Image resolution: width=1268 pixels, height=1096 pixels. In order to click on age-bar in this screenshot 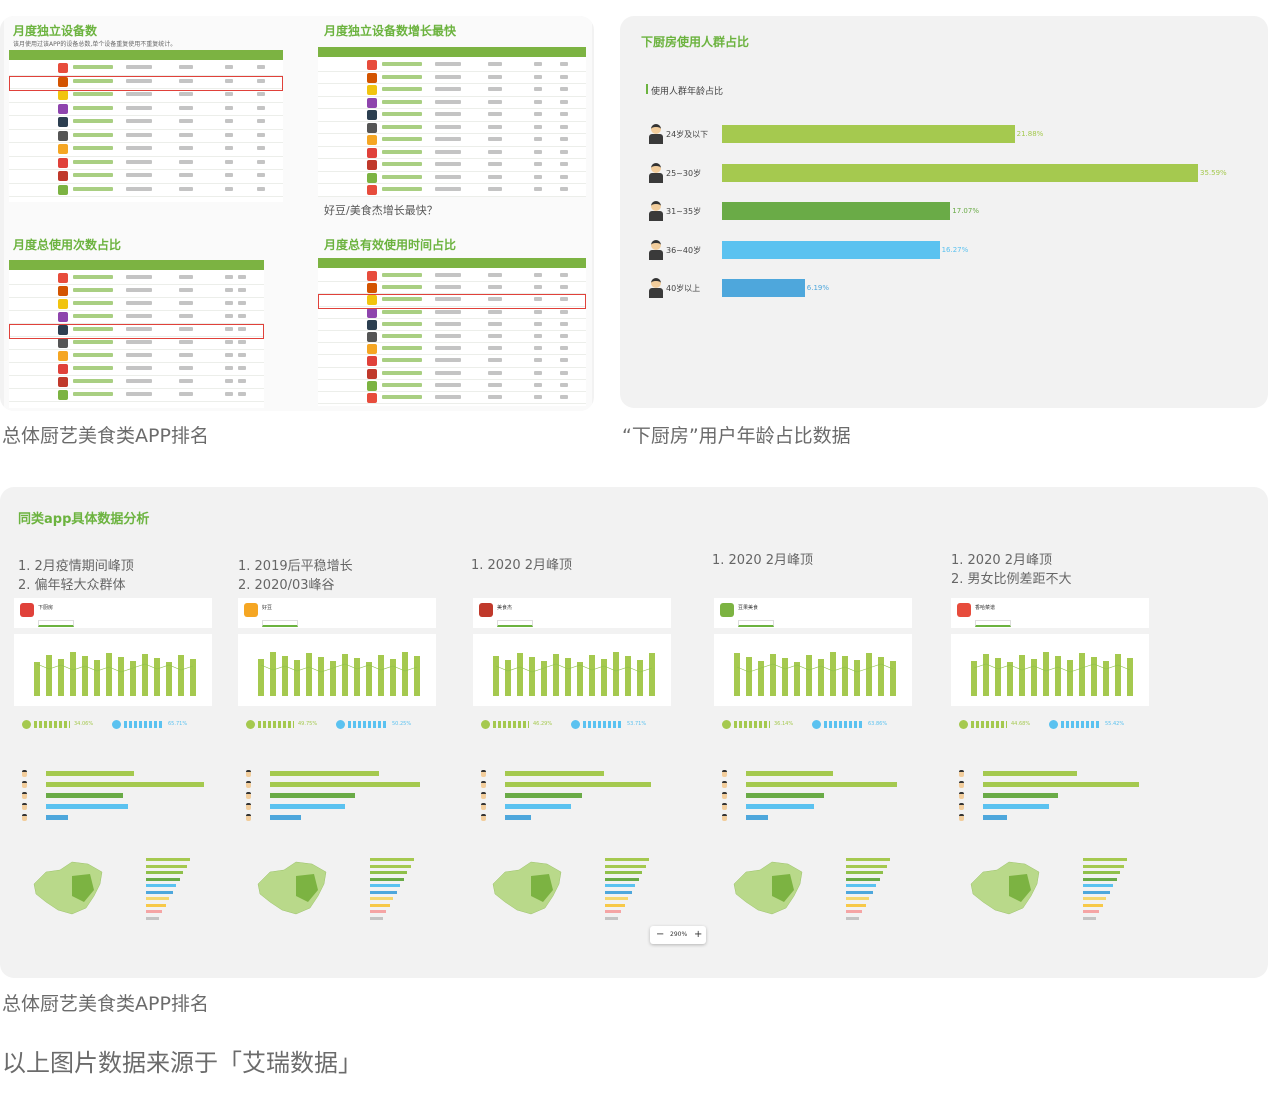, I will do `click(831, 249)`.